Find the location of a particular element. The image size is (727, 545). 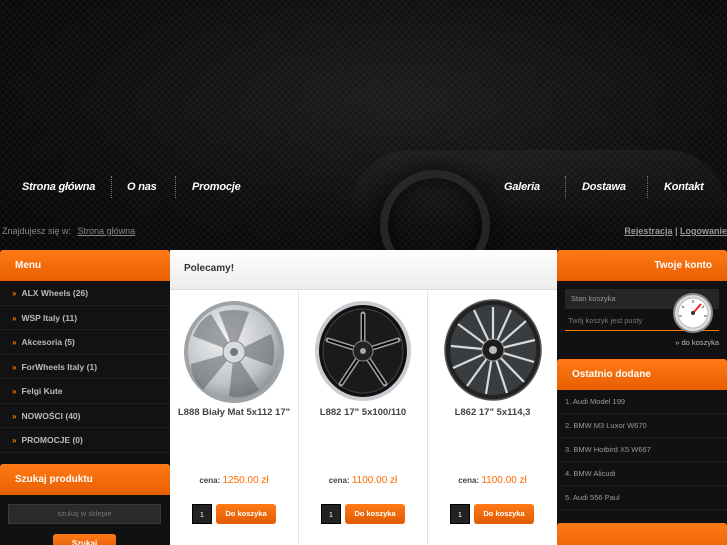

recent-item: 4. BMW Alicudi is located at coordinates (642, 474).